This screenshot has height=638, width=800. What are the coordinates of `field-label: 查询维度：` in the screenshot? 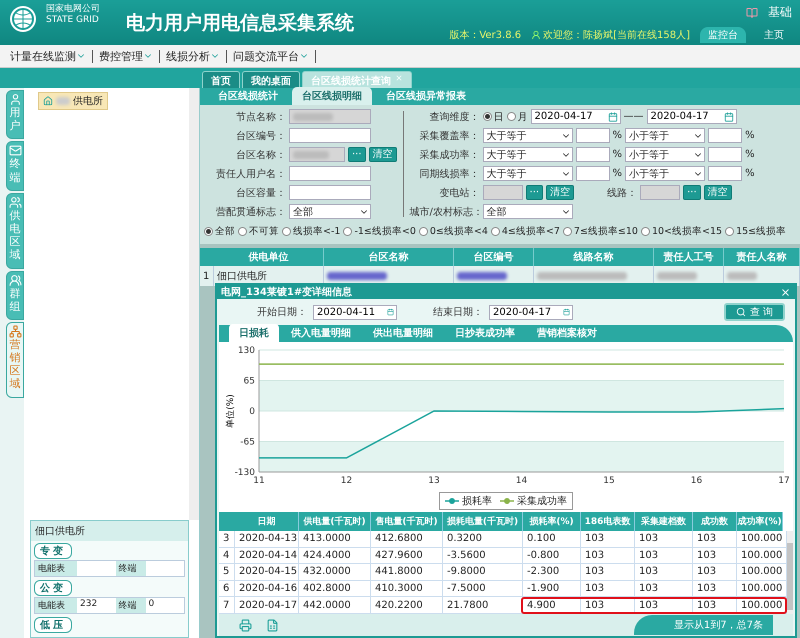 It's located at (454, 117).